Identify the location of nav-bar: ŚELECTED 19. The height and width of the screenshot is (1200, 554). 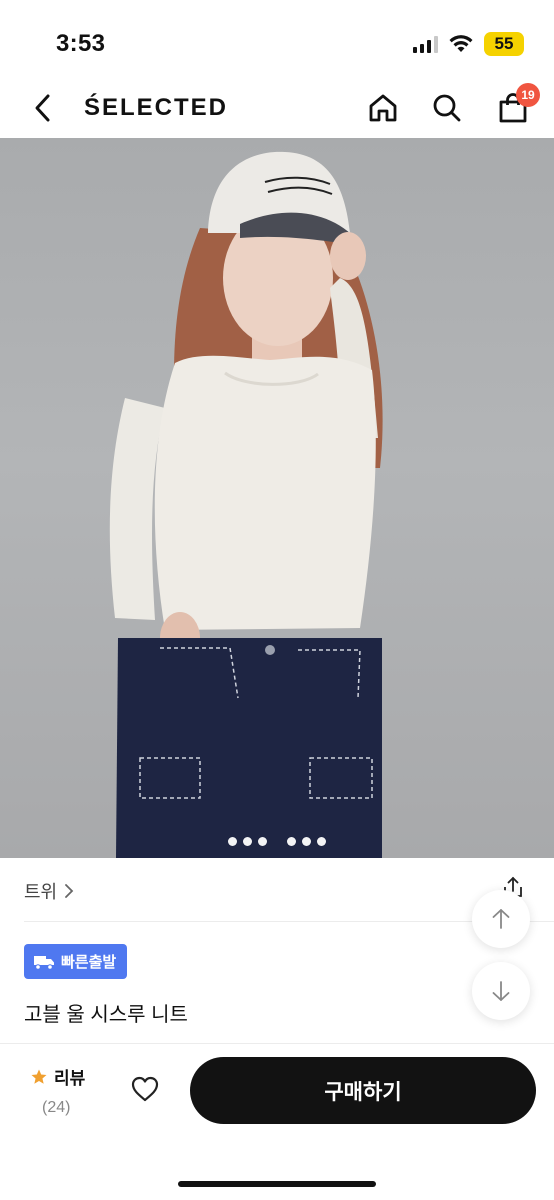
(277, 109).